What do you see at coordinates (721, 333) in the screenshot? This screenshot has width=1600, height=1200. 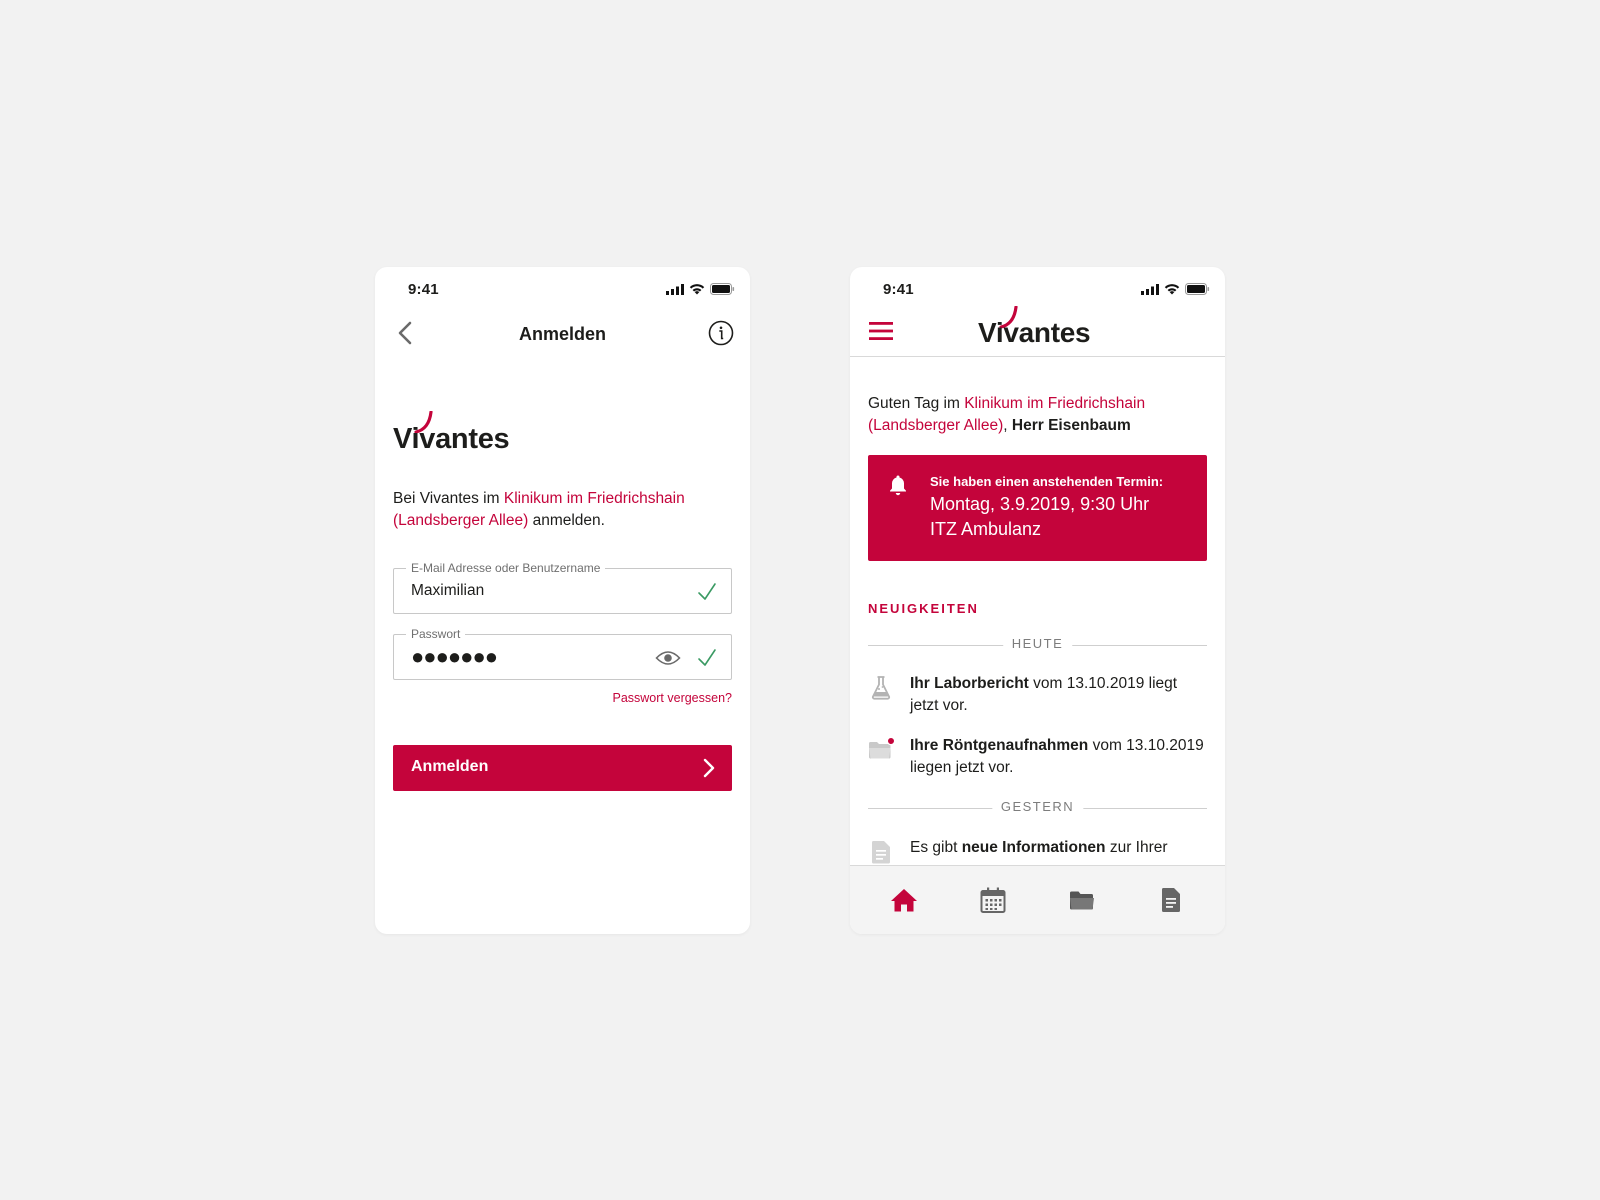 I see `info-icon` at bounding box center [721, 333].